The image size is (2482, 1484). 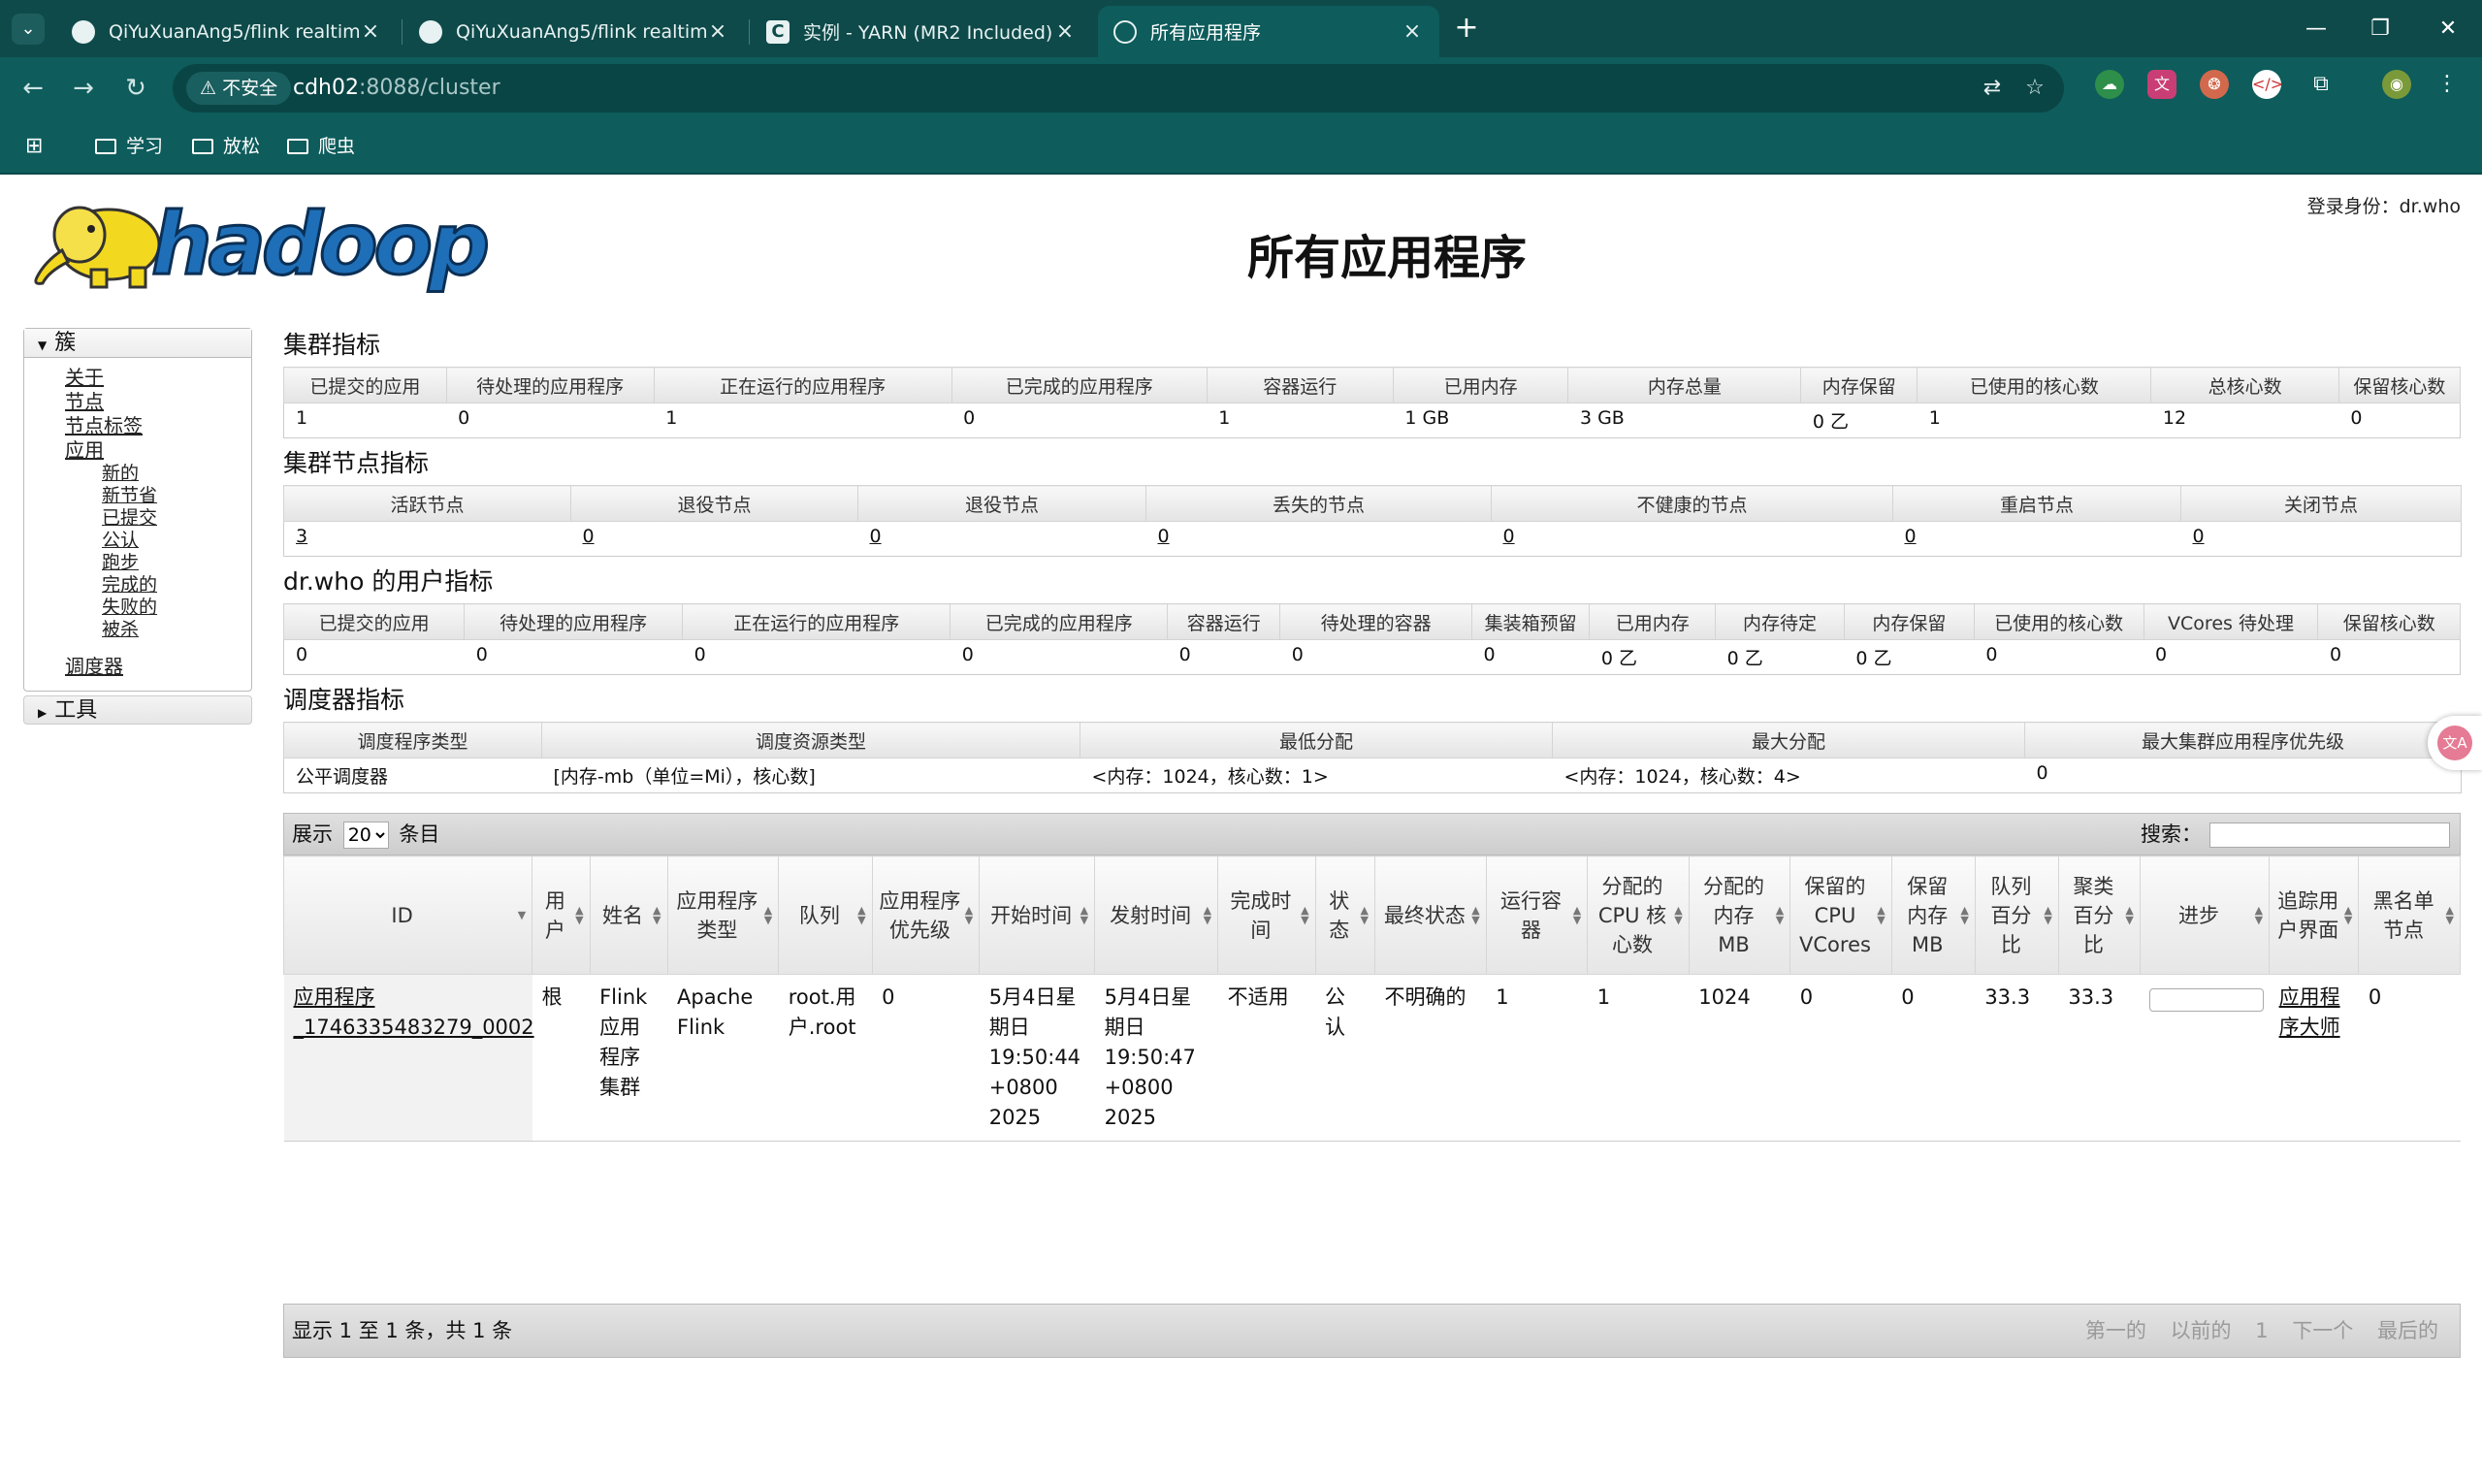 I want to click on app-state-killed: 被杀, so click(x=176, y=630).